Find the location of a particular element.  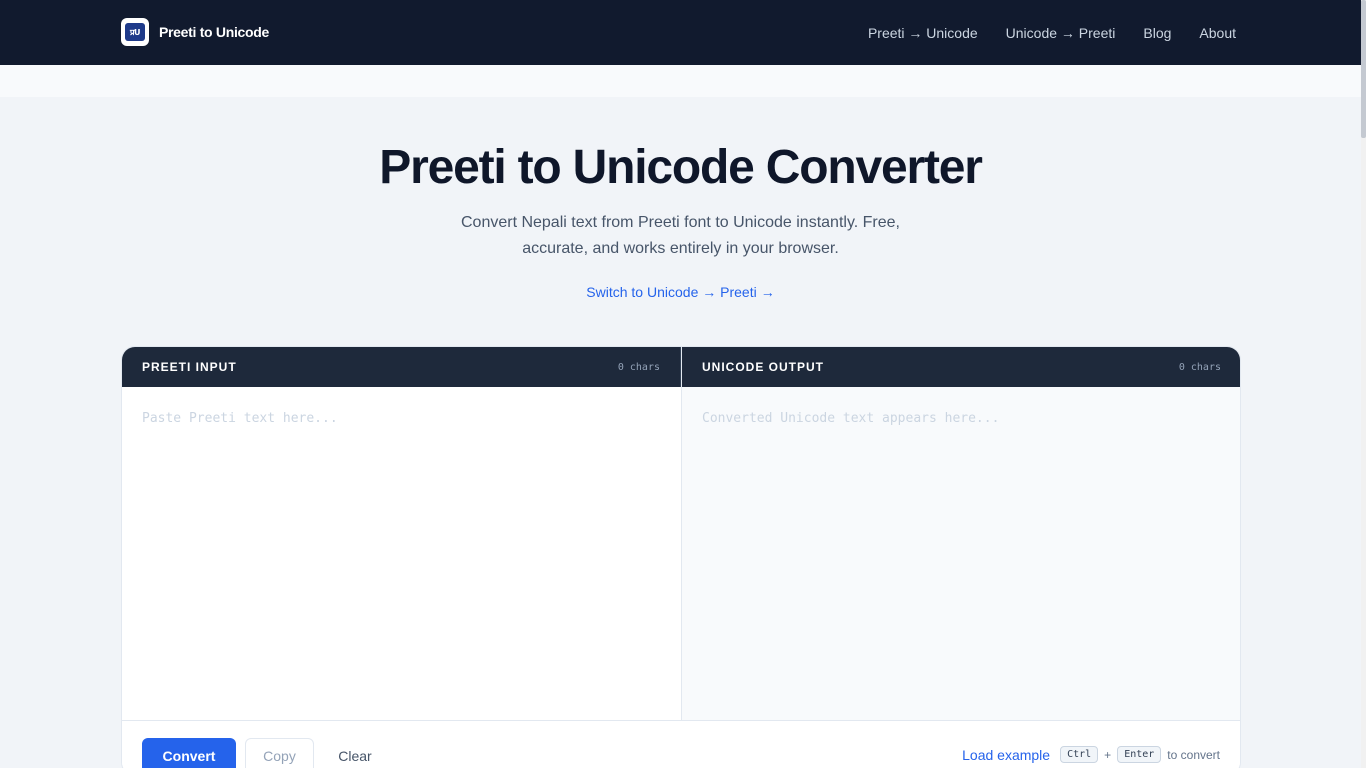

switch-direction-link: Switch to Unicode → Preeti → is located at coordinates (680, 292).